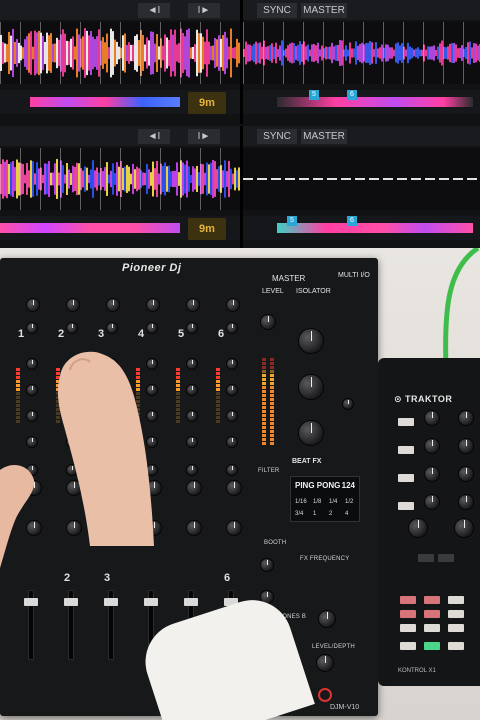  I want to click on master-level-knob, so click(268, 322).